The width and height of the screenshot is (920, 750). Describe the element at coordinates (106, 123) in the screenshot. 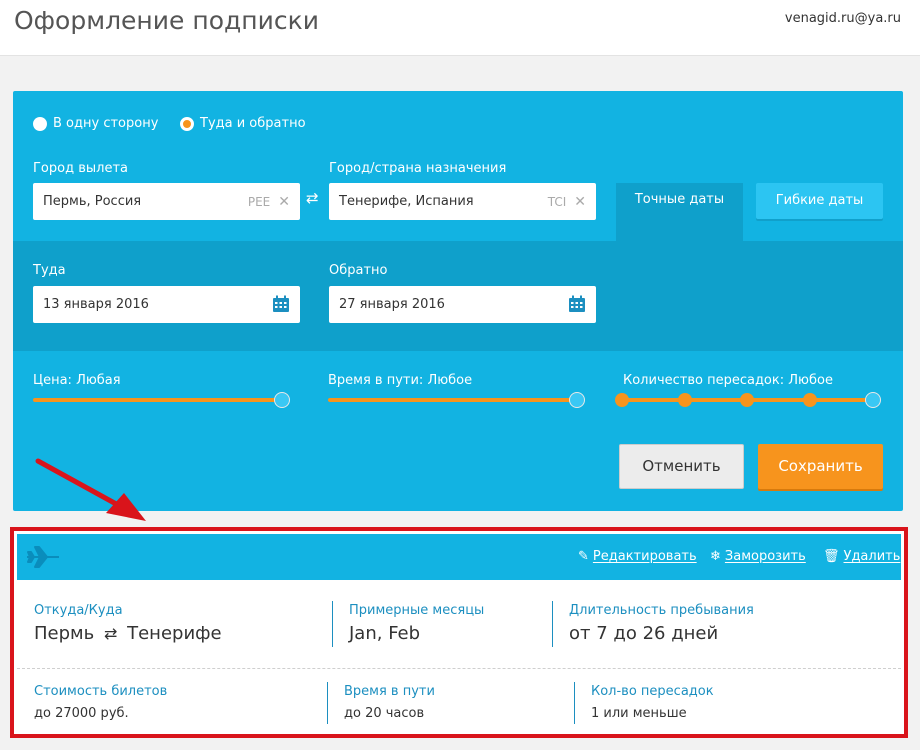

I see `radio-one-way-label: В одну сторону` at that location.